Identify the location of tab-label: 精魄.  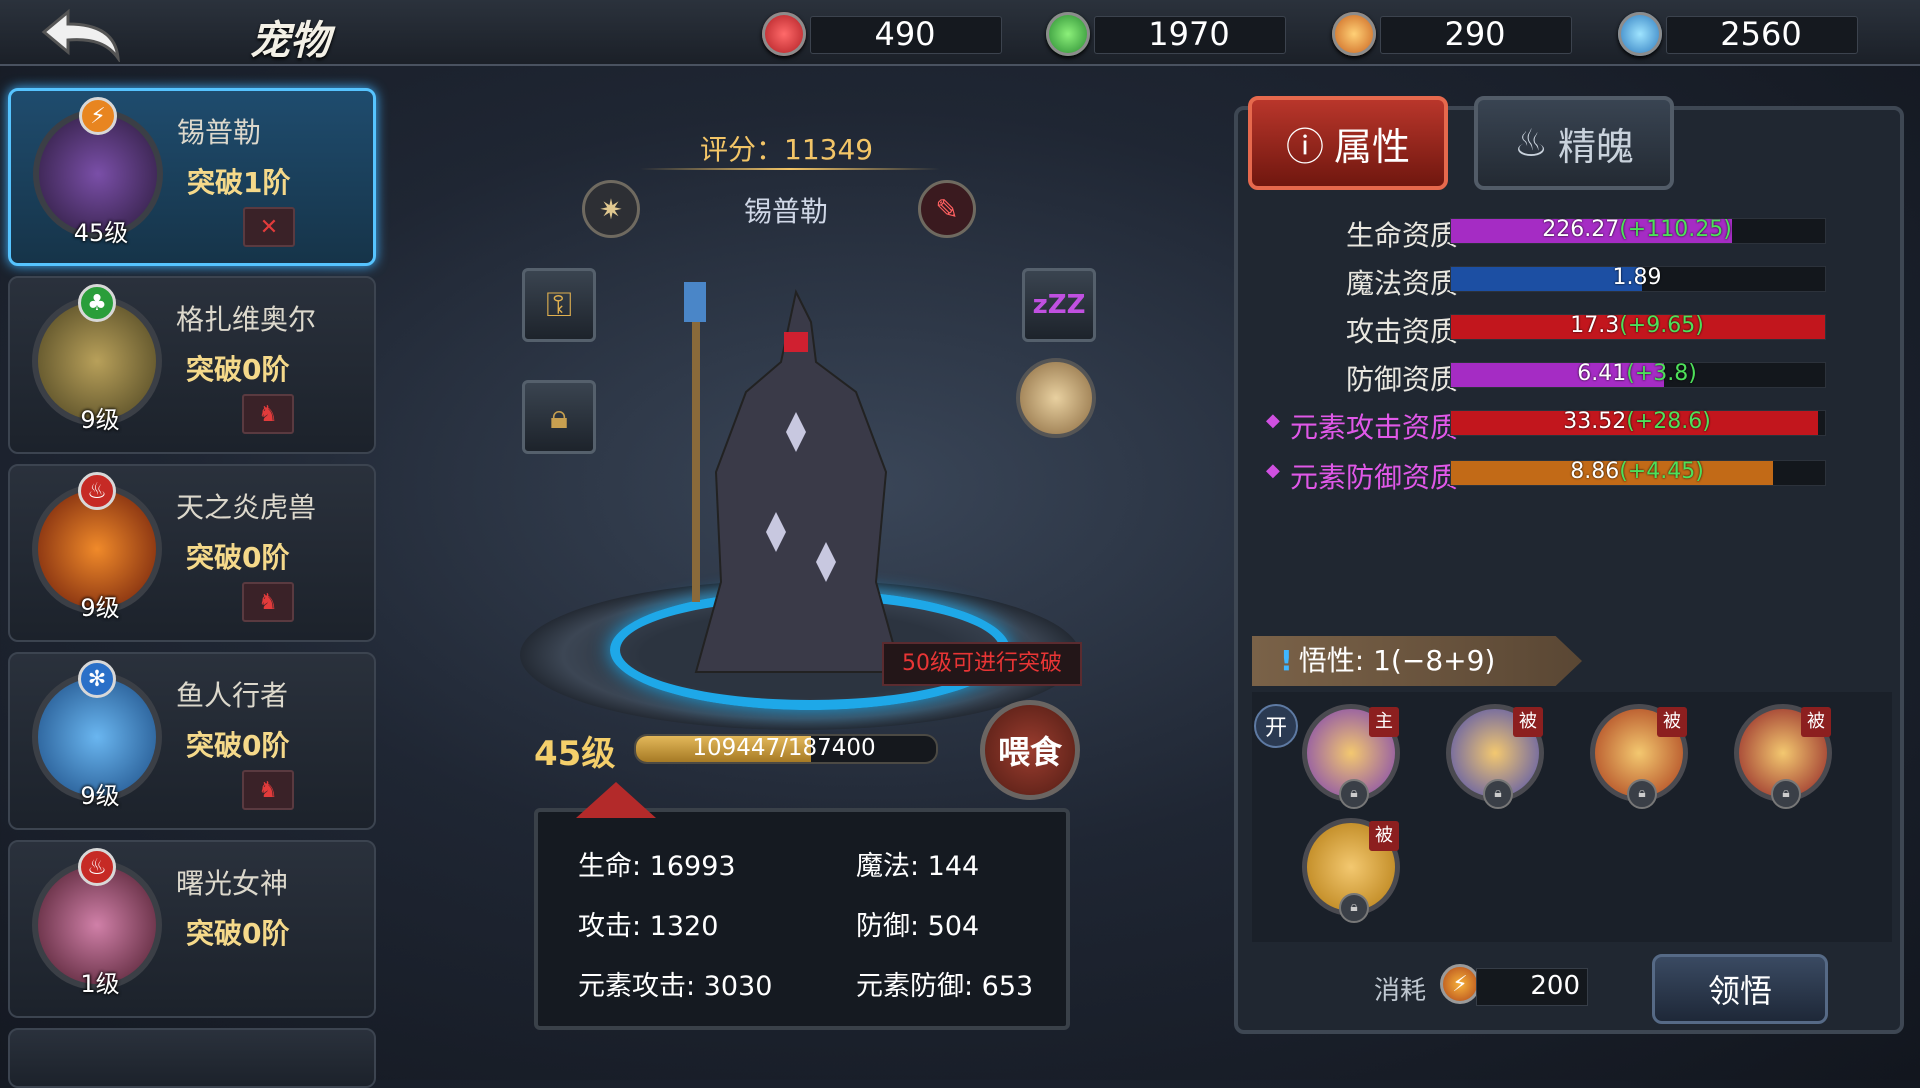
(1596, 146).